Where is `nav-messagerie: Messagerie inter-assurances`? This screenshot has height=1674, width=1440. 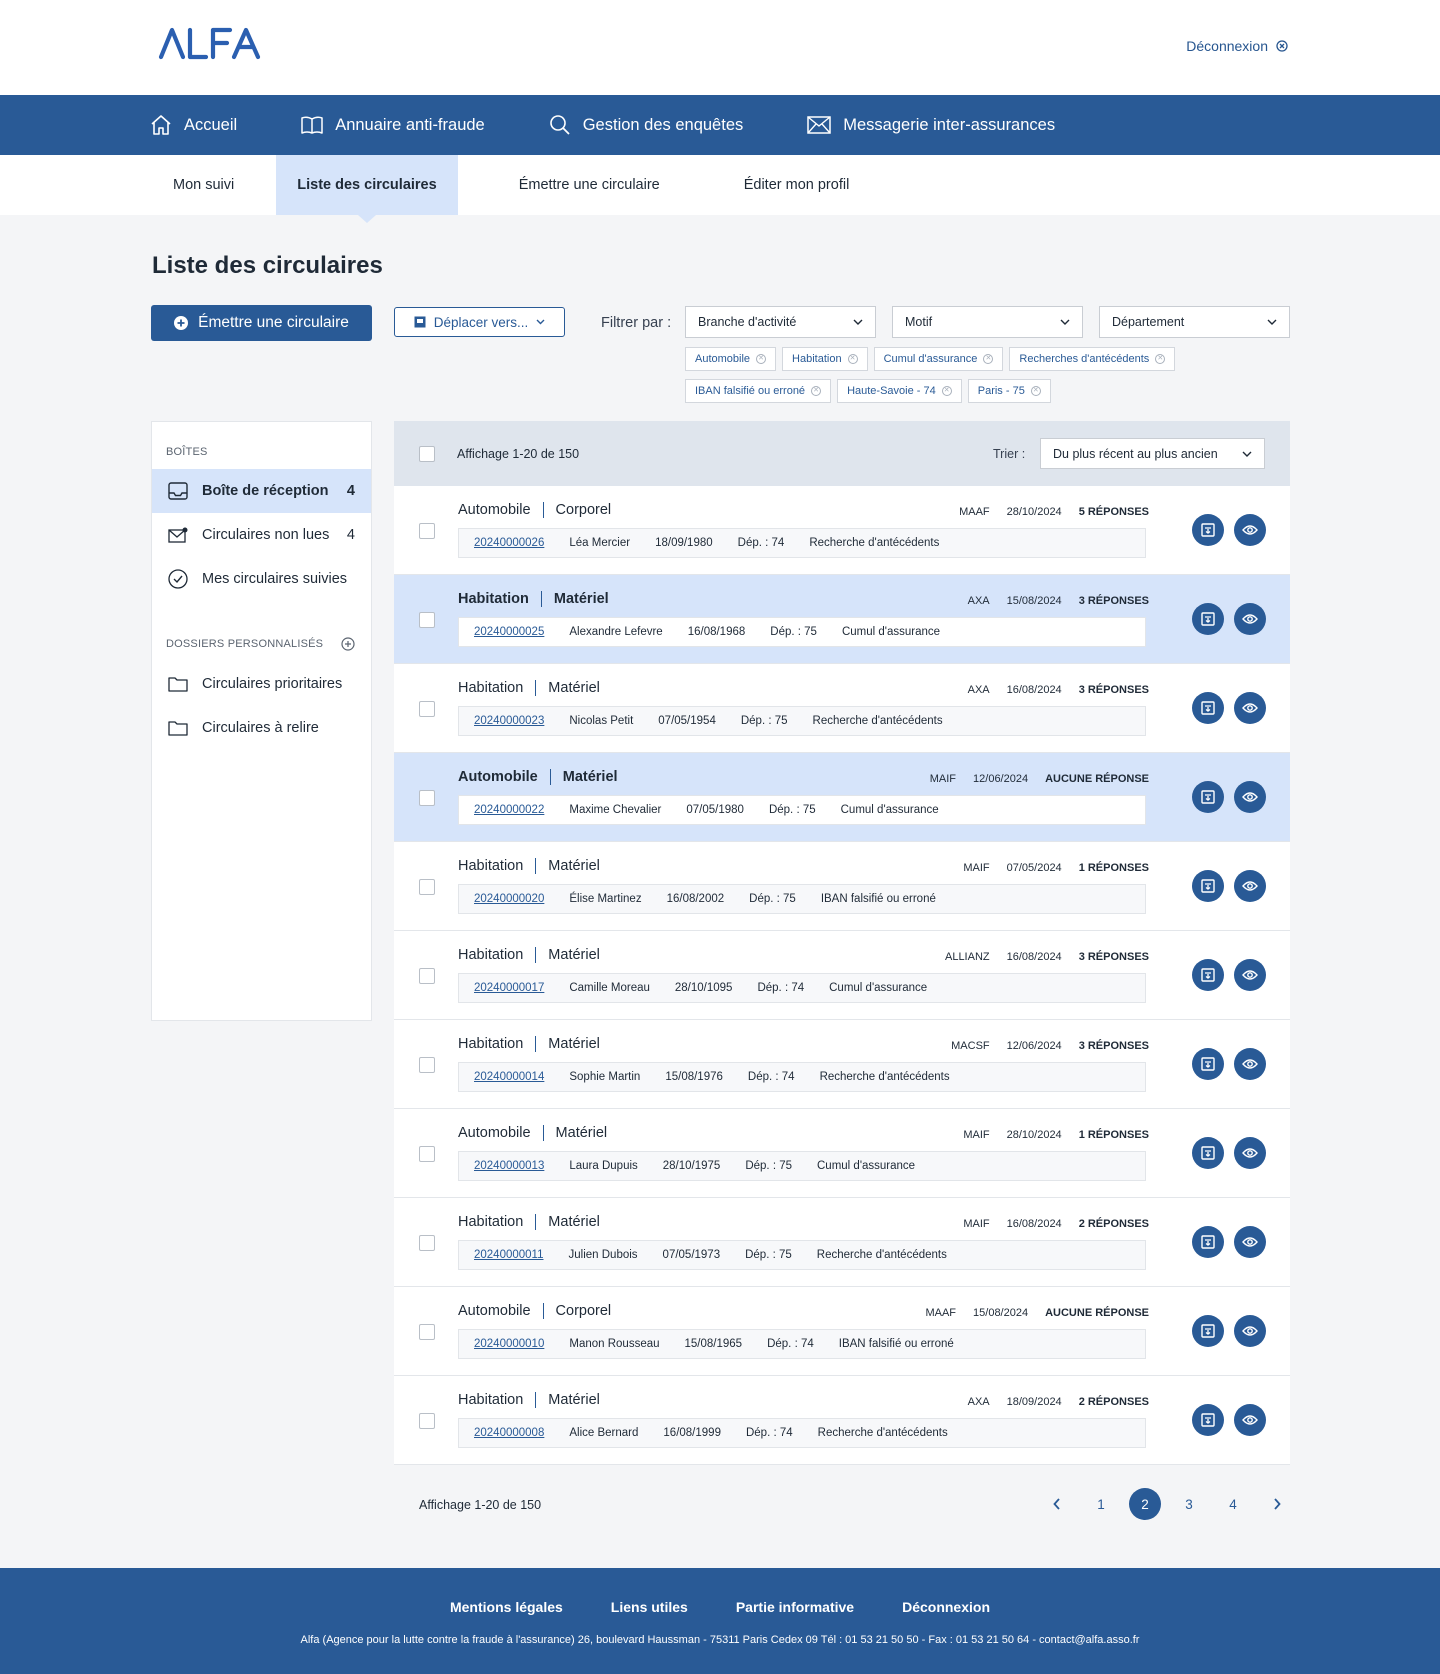
nav-messagerie: Messagerie inter-assurances is located at coordinates (931, 125).